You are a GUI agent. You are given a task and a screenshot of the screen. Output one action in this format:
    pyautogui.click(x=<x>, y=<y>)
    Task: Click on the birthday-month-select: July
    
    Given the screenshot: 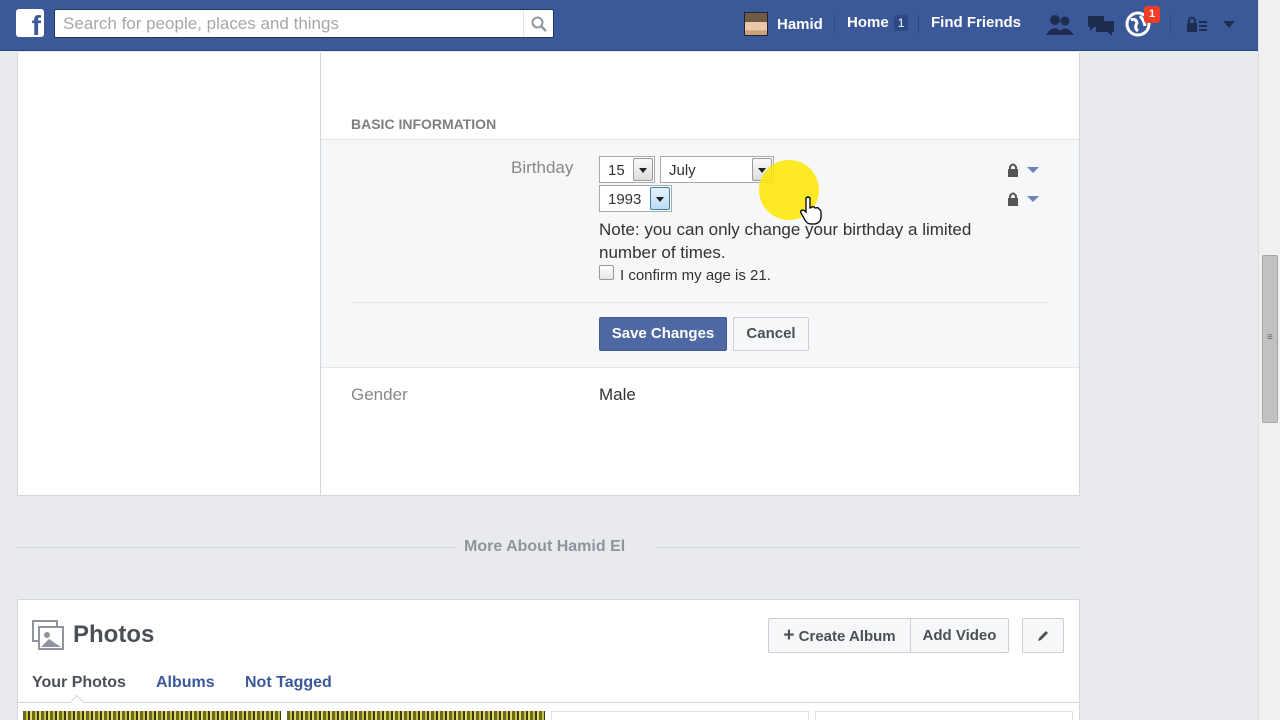 What is the action you would take?
    pyautogui.click(x=717, y=169)
    